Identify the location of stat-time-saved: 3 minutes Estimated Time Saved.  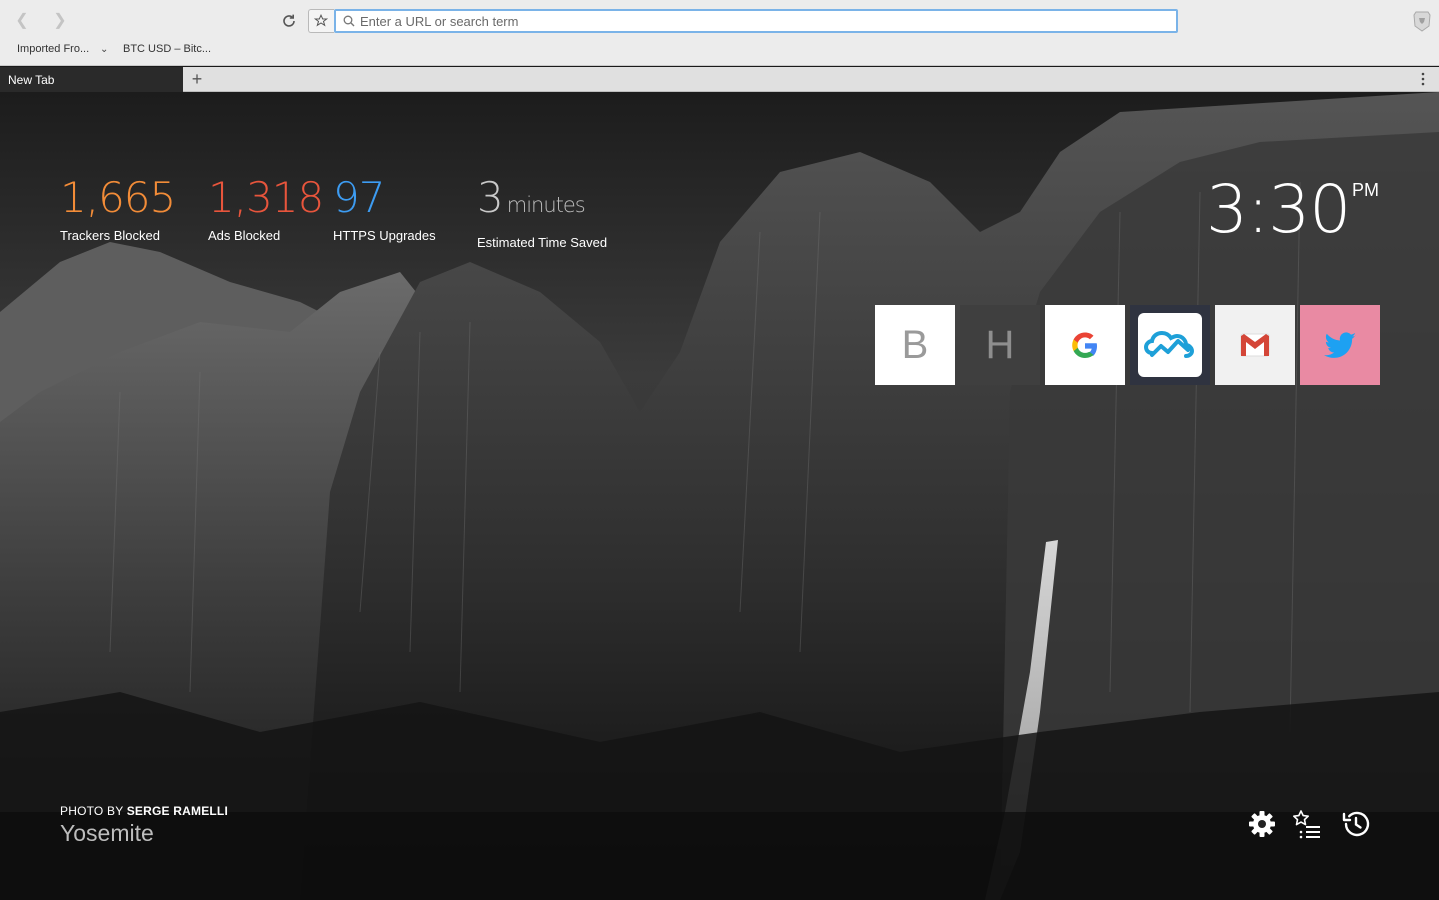
(542, 213).